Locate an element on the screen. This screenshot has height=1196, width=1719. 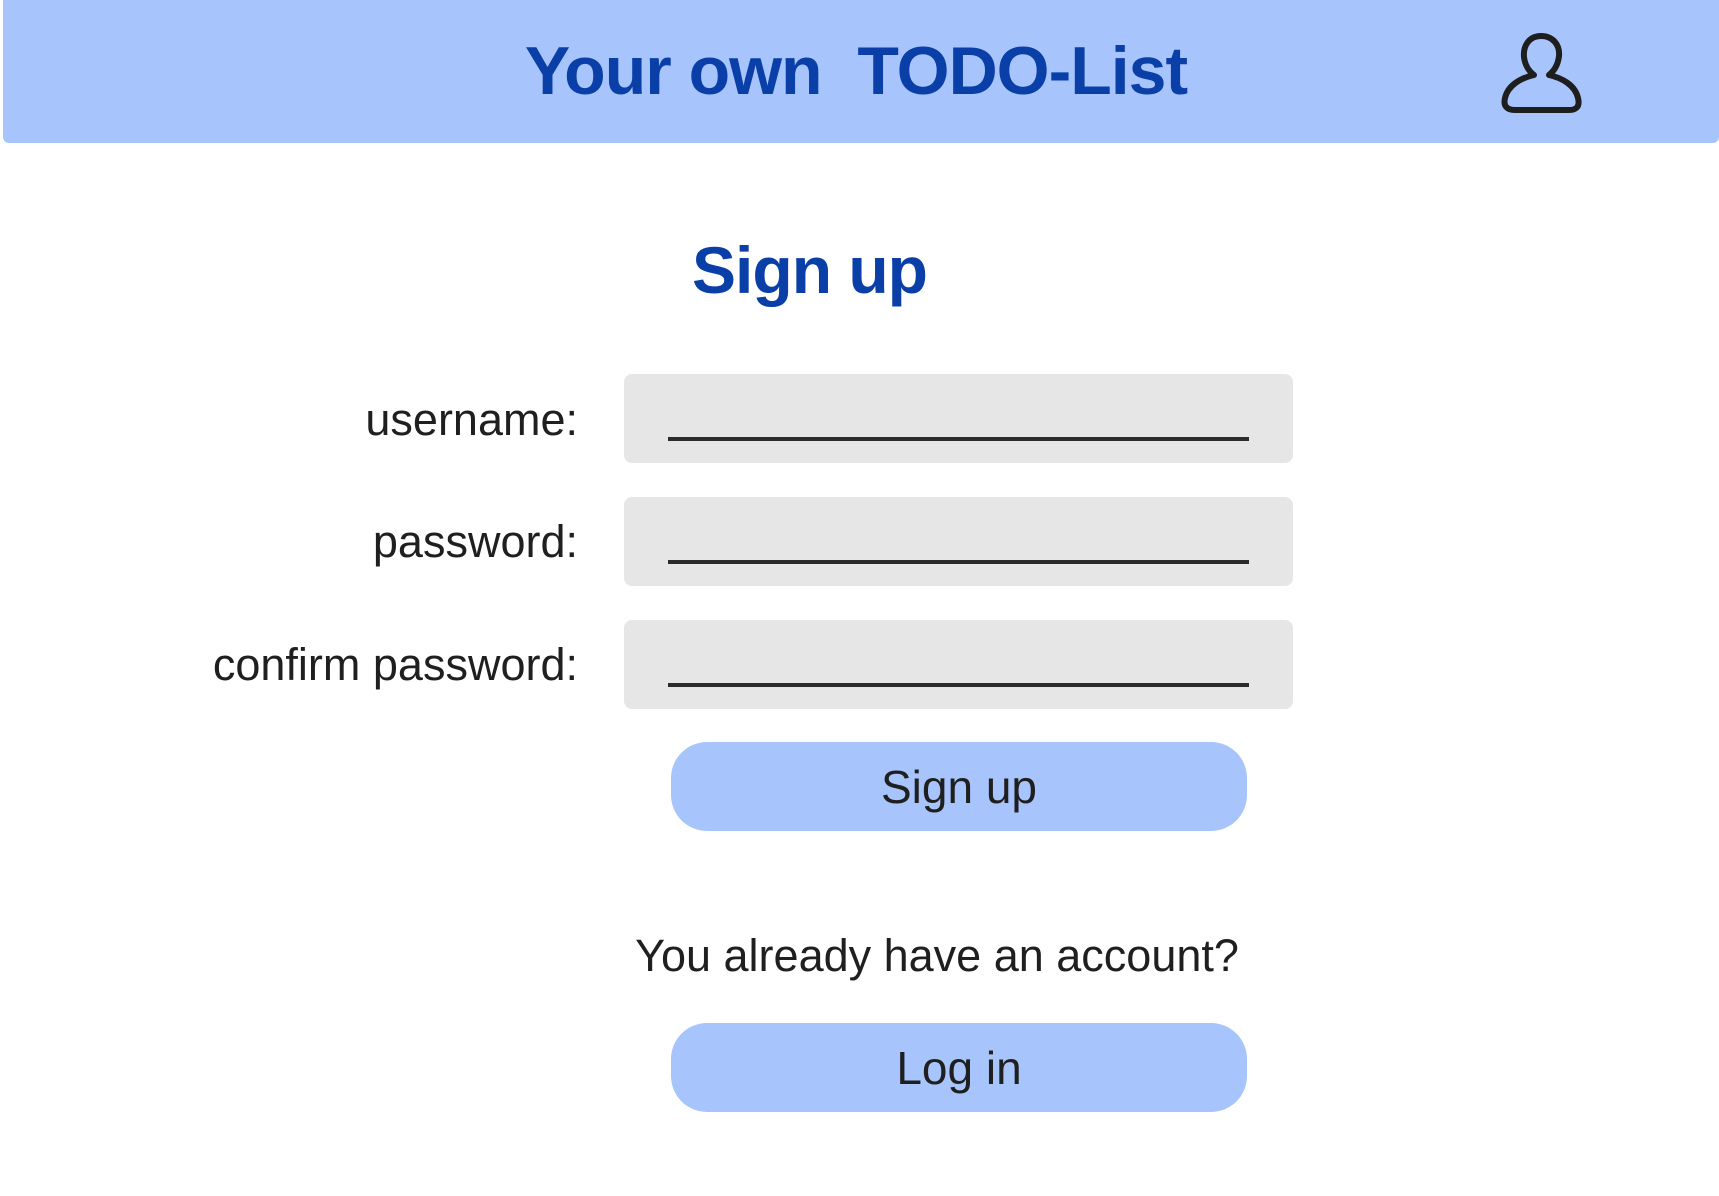
account-prompt: You already have an account? is located at coordinates (937, 955).